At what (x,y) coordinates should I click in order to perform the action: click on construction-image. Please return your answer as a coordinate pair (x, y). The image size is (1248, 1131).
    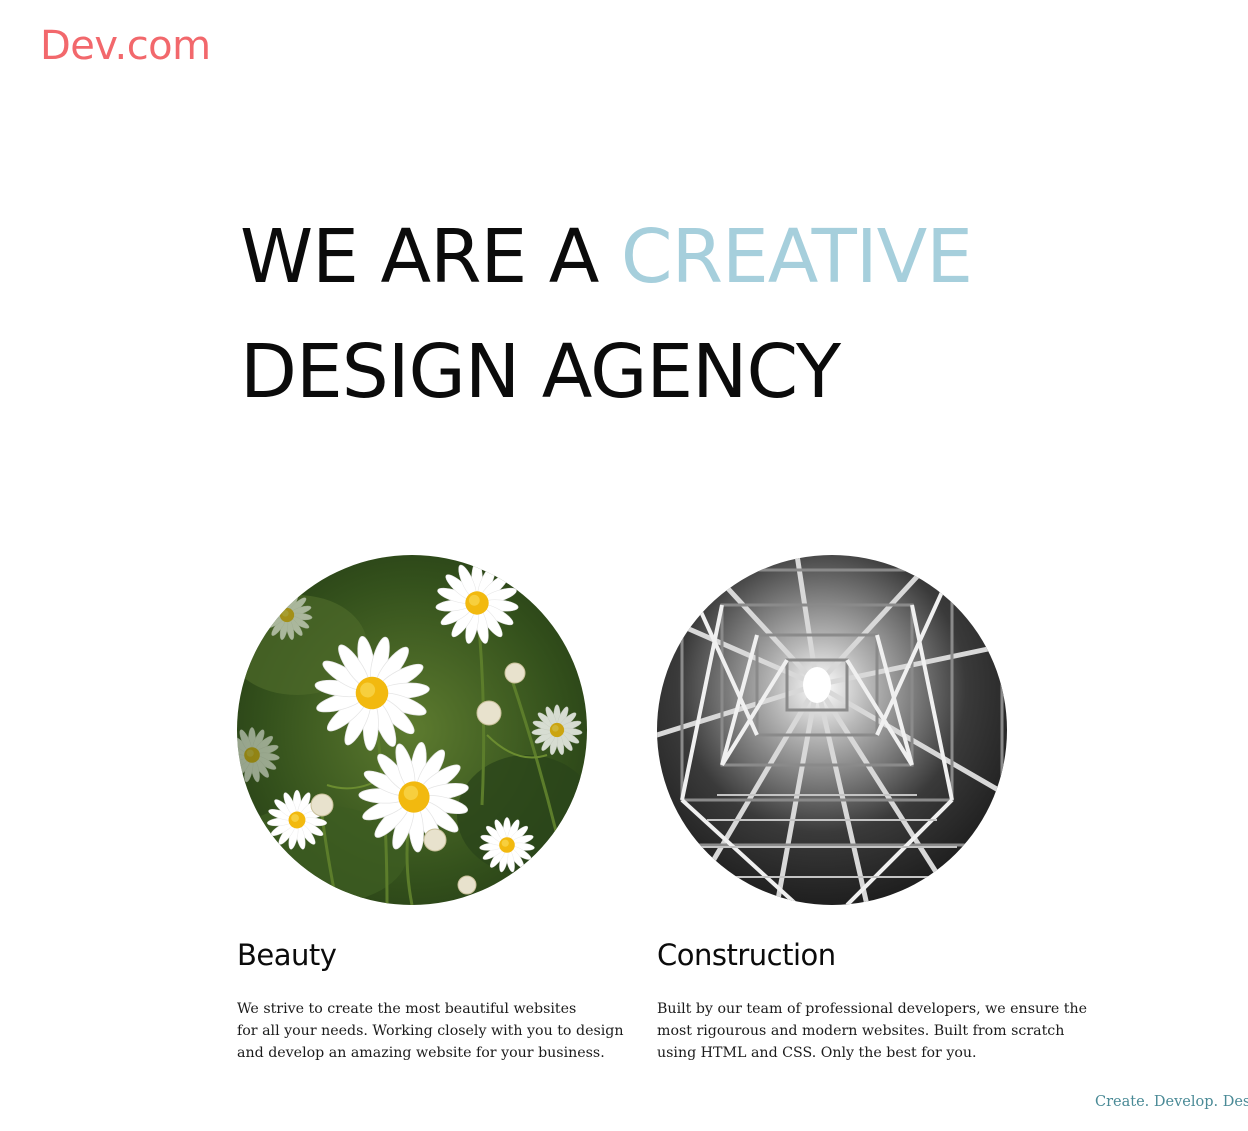
    Looking at the image, I should click on (832, 730).